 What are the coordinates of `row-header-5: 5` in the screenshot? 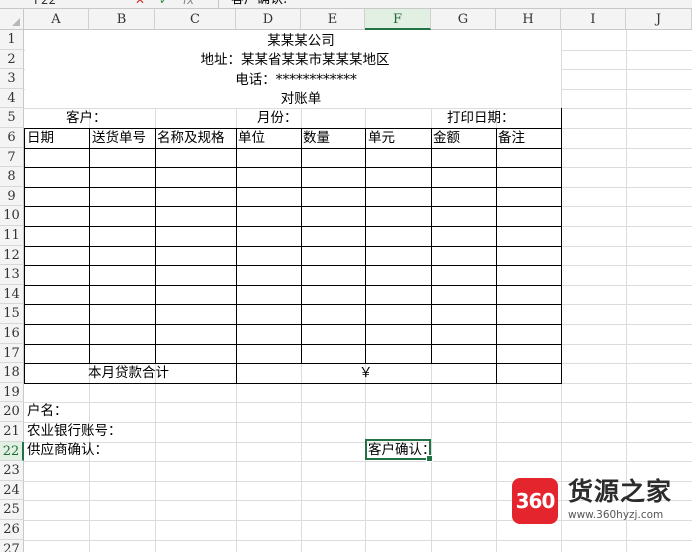 It's located at (12, 118).